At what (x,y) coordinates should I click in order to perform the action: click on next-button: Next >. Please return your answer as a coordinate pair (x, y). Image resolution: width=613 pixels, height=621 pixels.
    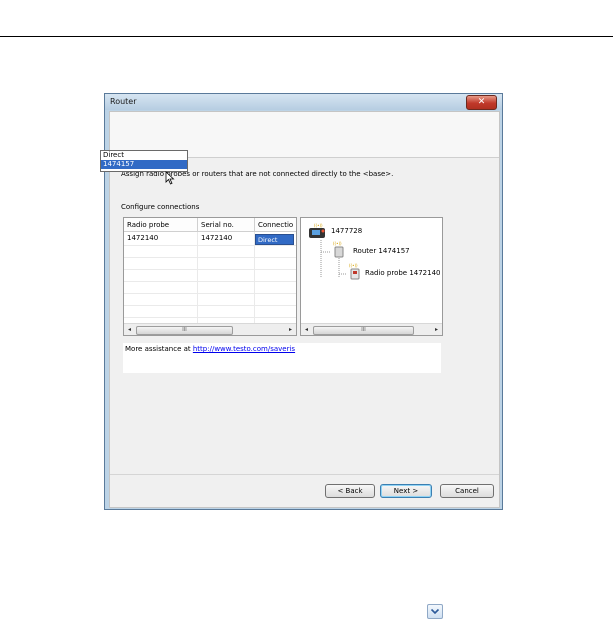
    Looking at the image, I should click on (406, 491).